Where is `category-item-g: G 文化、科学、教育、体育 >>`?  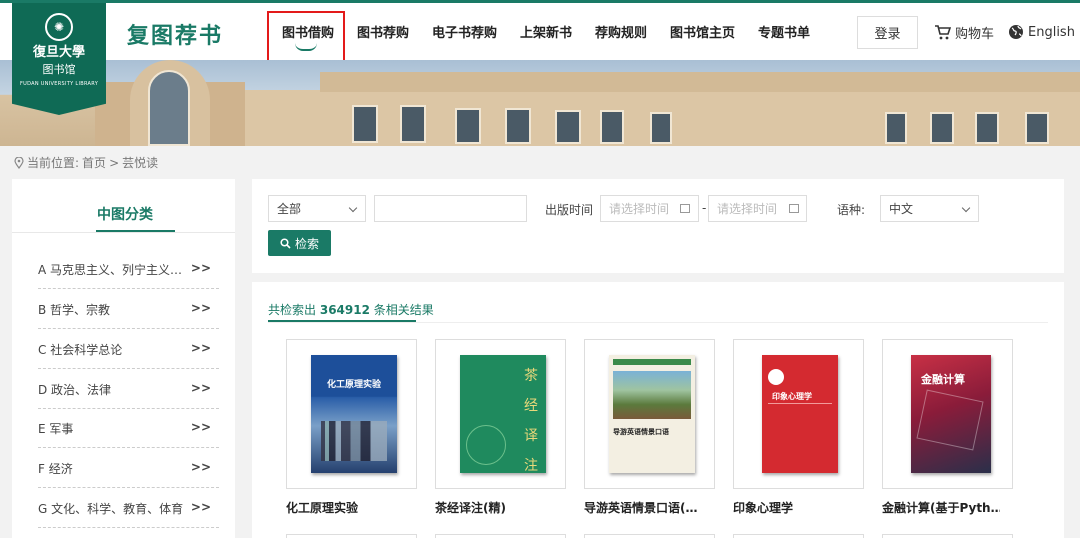 category-item-g: G 文化、科学、教育、体育 >> is located at coordinates (128, 508).